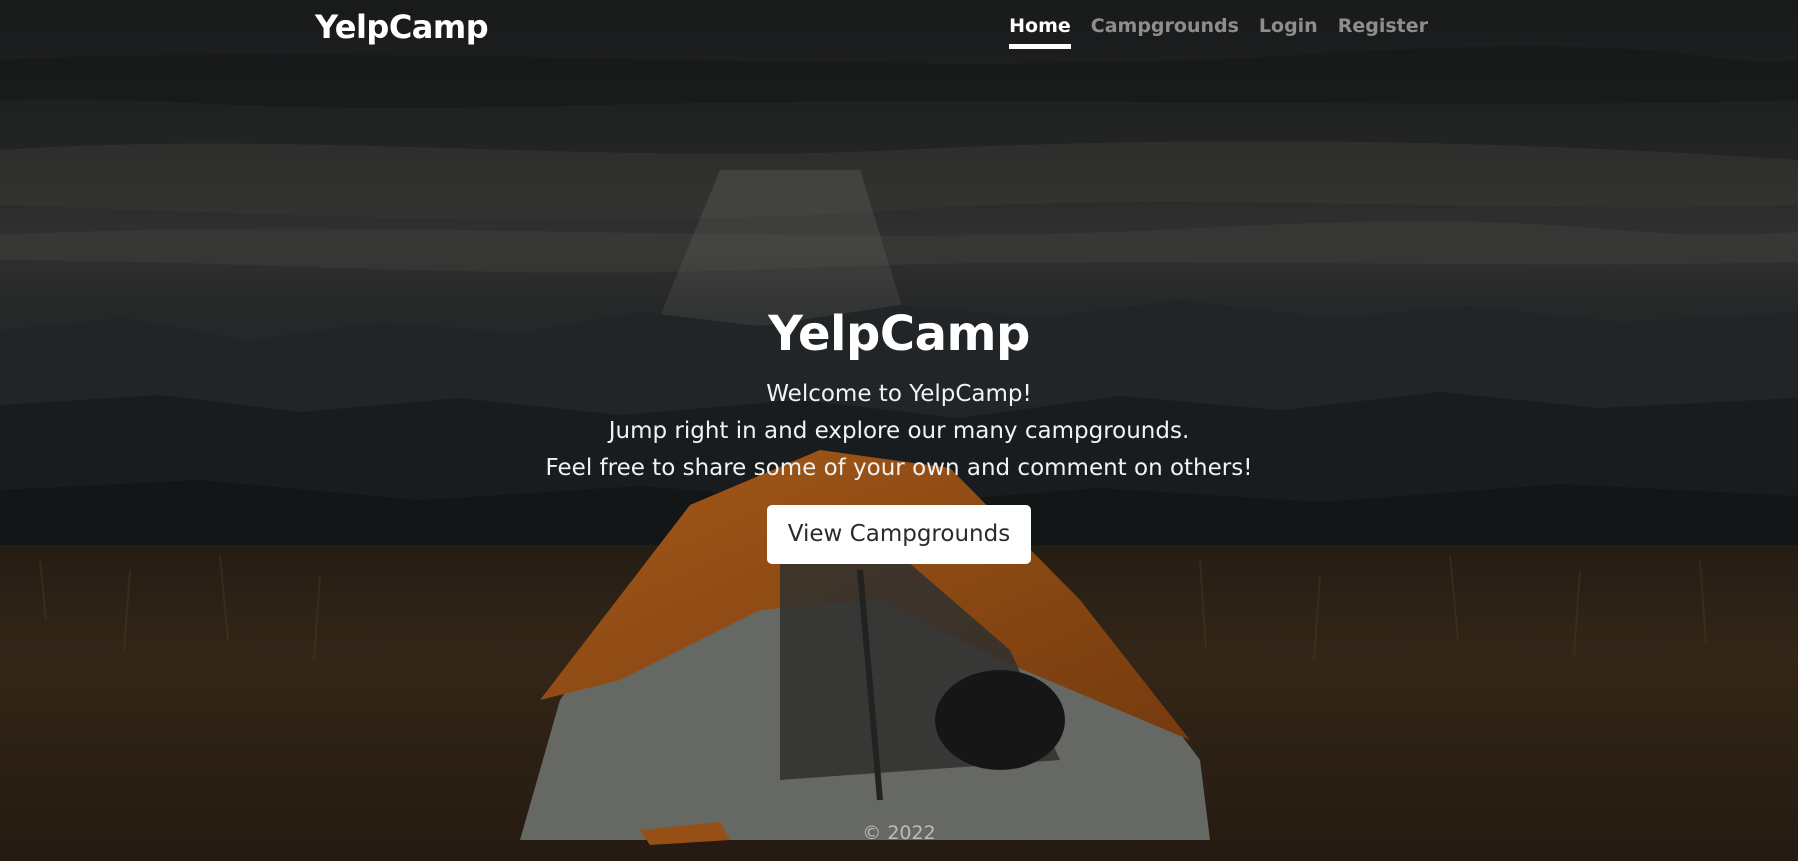  Describe the element at coordinates (402, 27) in the screenshot. I see `brand-logo-link: YelpCamp` at that location.